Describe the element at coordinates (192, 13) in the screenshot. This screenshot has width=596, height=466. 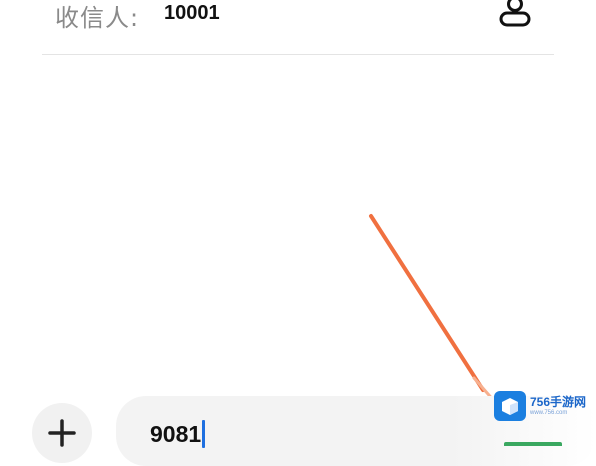
I see `recipient-value: 10001` at that location.